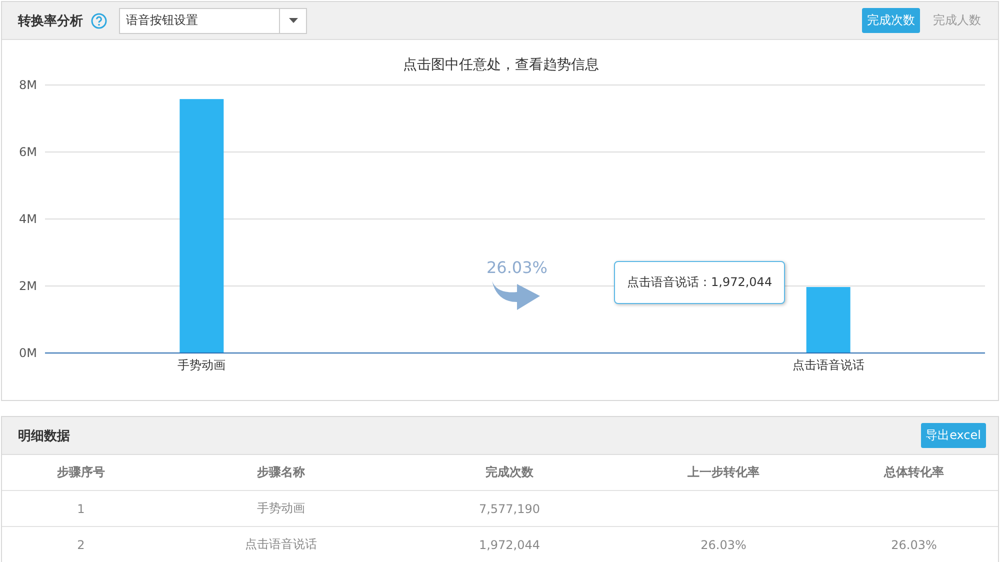 This screenshot has width=1000, height=562. What do you see at coordinates (81, 544) in the screenshot?
I see `table-cell: 2` at bounding box center [81, 544].